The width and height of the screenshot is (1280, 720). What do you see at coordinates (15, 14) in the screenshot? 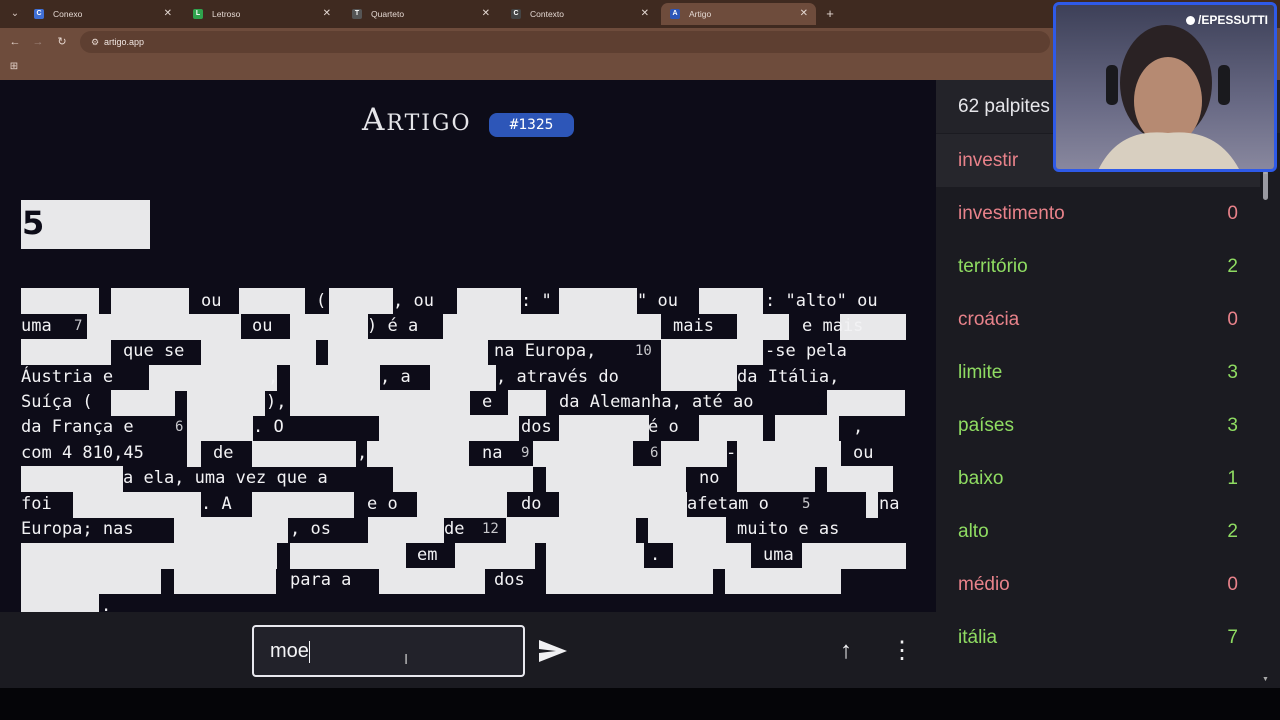
I see `tab-search-chevron-icon: ⌄` at bounding box center [15, 14].